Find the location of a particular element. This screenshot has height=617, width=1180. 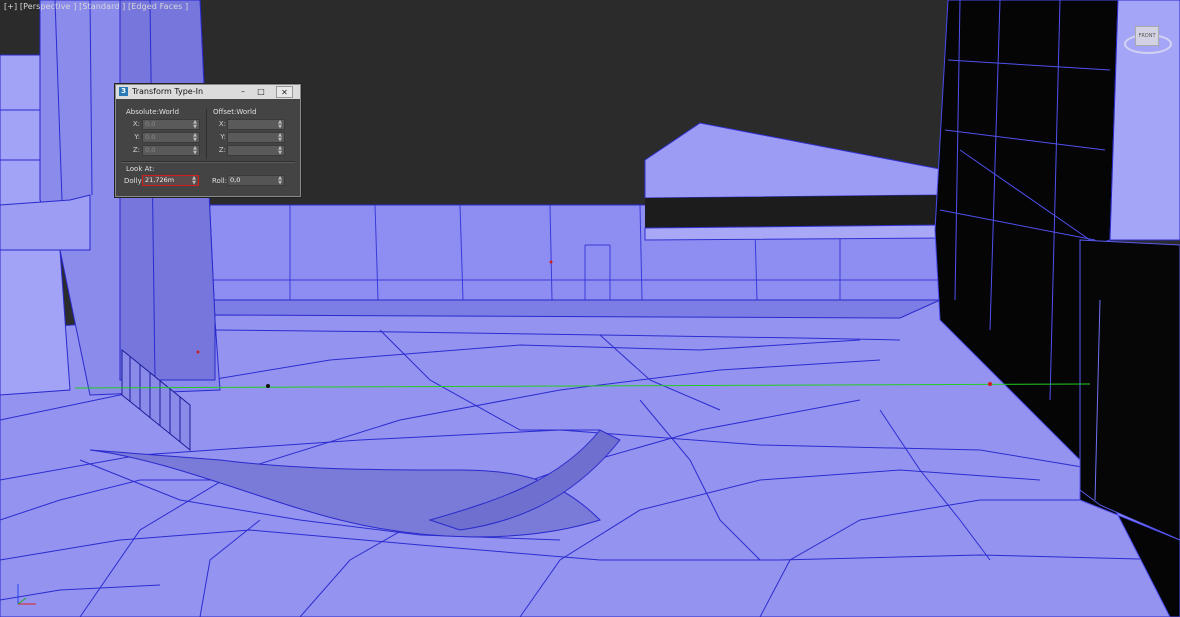

viewport-shading-edged-faces: [Edged Faces ] is located at coordinates (158, 6).